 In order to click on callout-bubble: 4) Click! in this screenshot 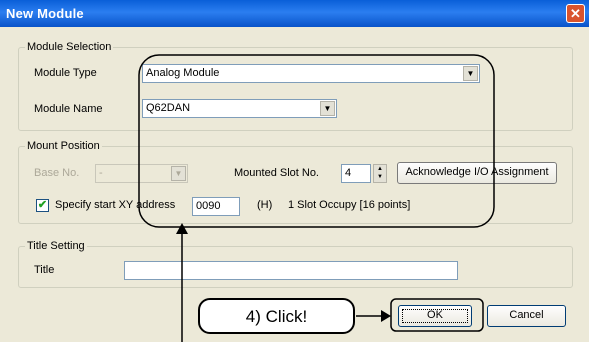, I will do `click(276, 316)`.